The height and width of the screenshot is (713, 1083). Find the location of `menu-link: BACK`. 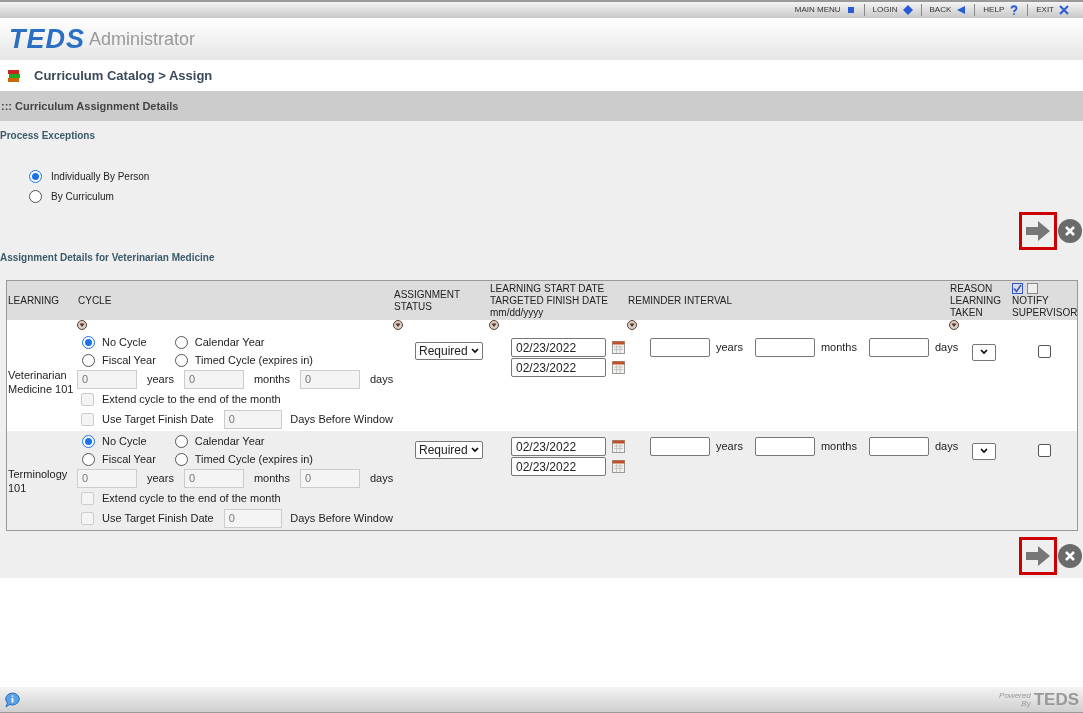

menu-link: BACK is located at coordinates (948, 10).